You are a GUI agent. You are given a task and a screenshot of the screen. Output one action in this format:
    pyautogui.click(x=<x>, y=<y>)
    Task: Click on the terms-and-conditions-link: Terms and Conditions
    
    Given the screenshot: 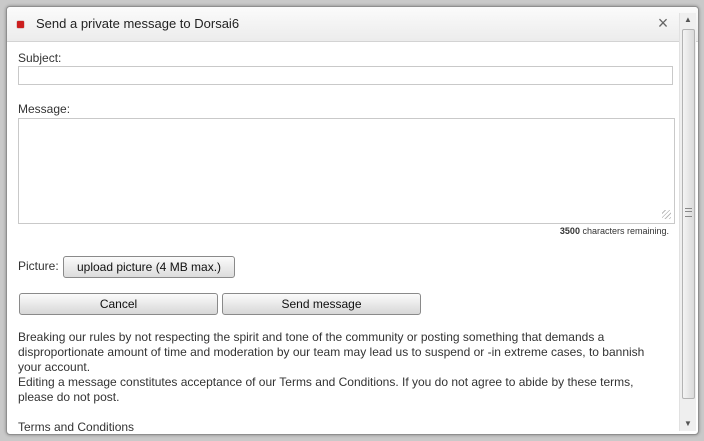 What is the action you would take?
    pyautogui.click(x=76, y=427)
    